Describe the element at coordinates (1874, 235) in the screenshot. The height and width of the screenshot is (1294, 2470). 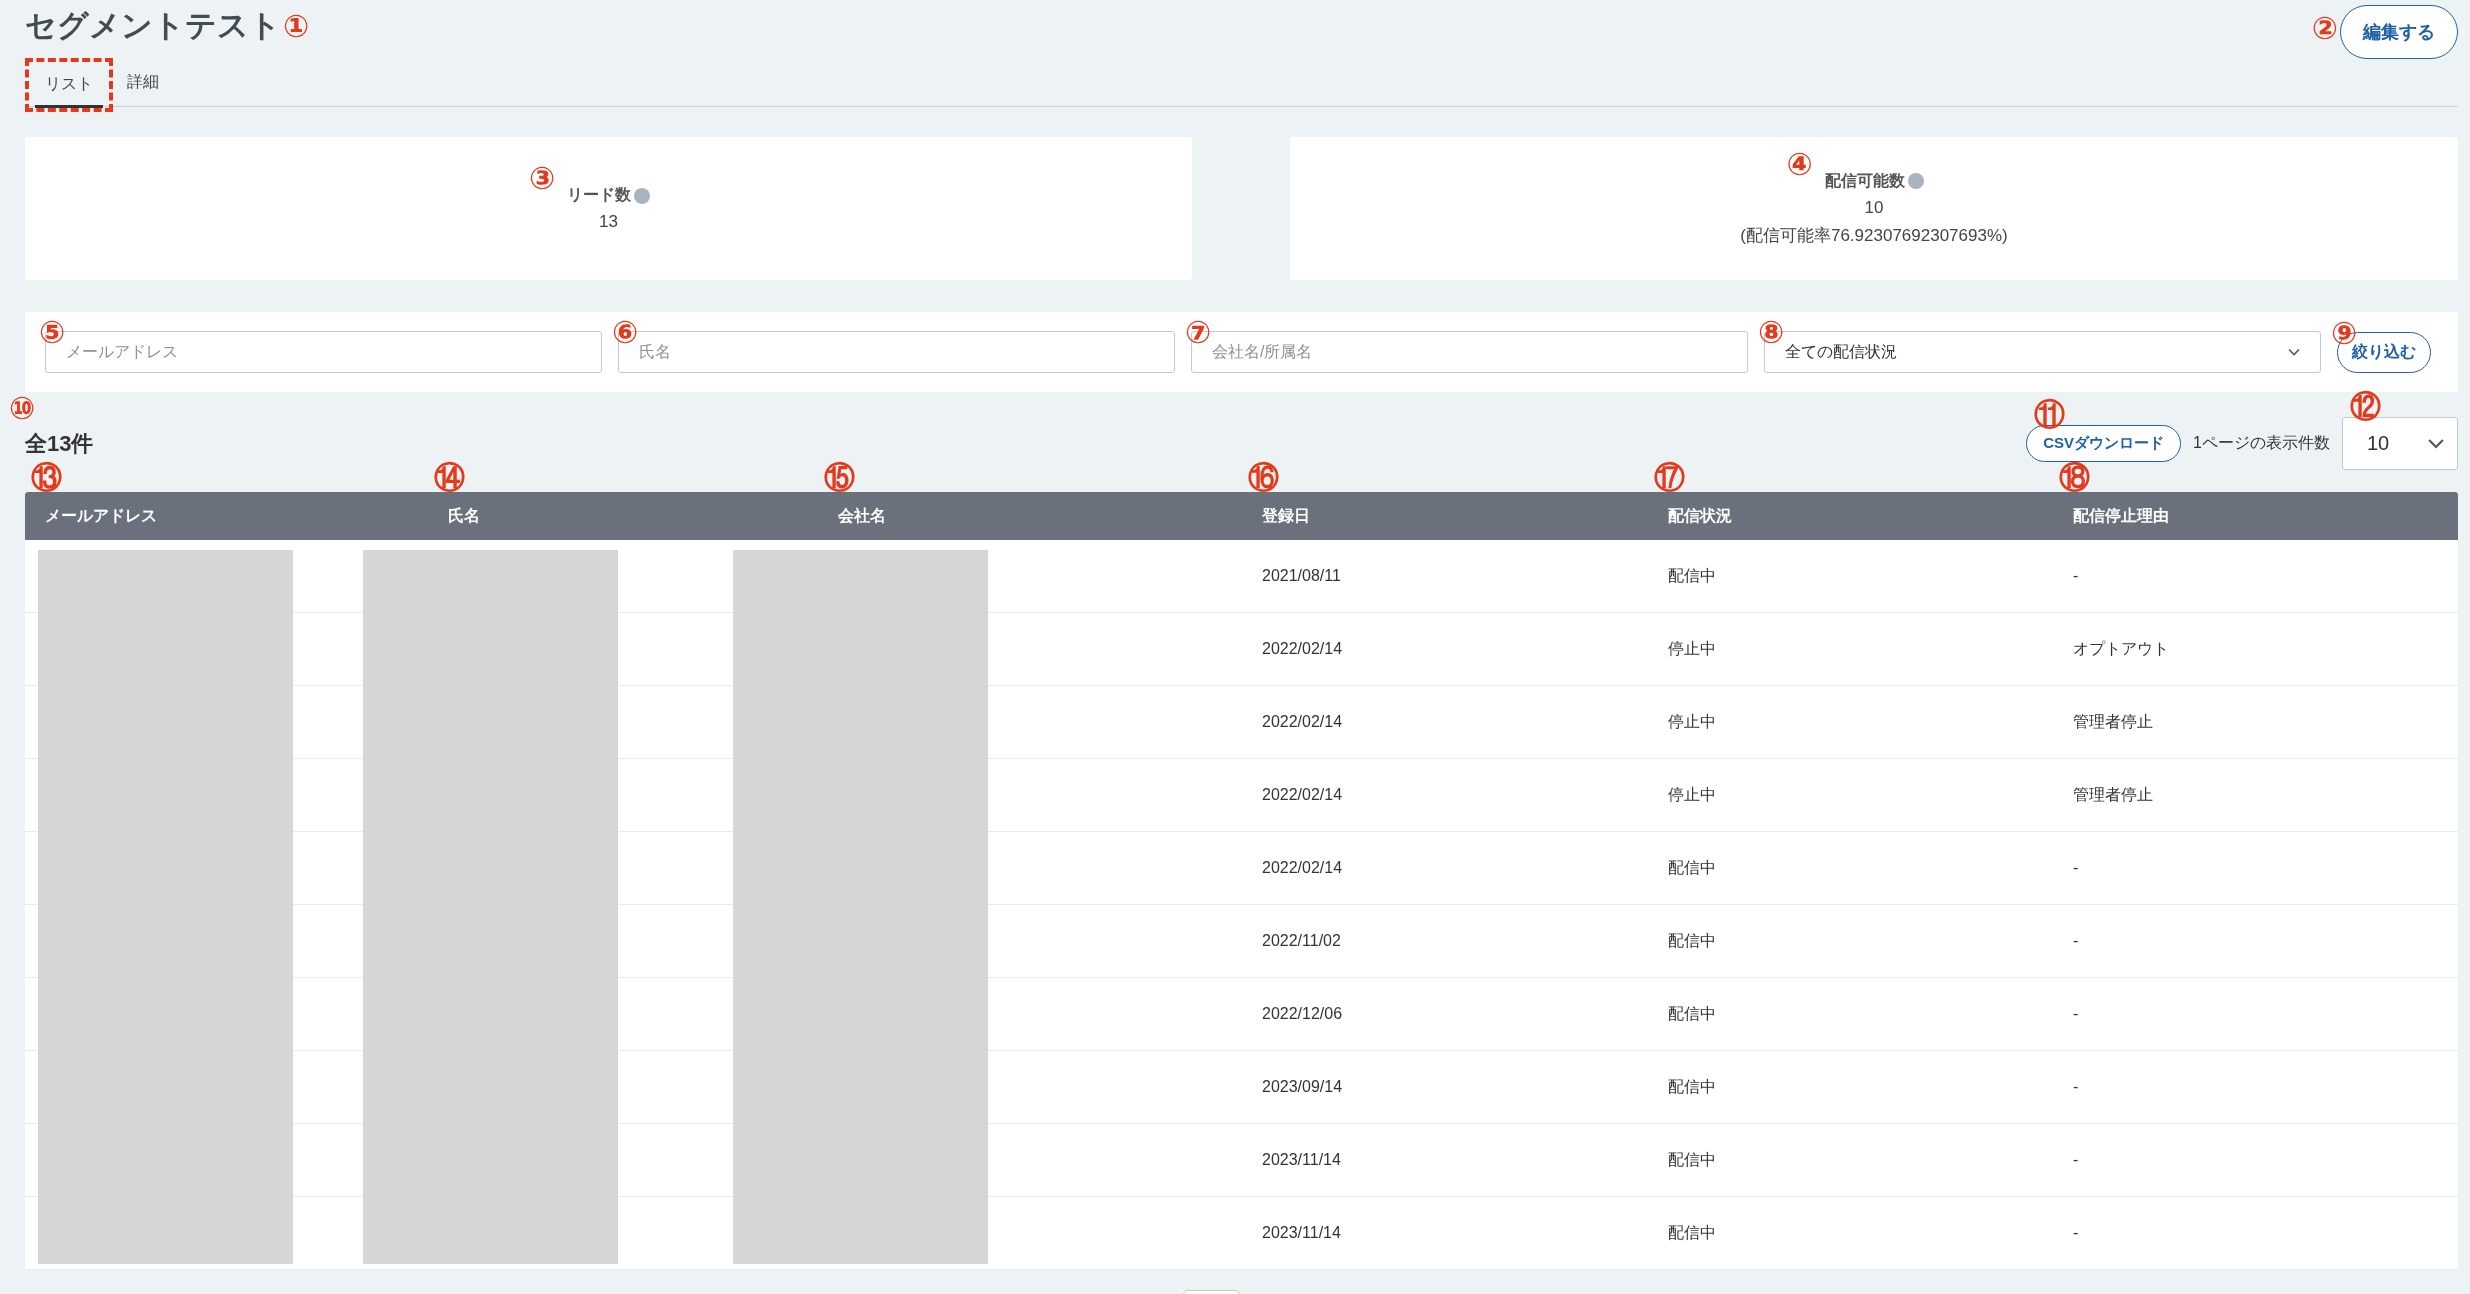
I see `stat-note: (配信可能率76.92307692307693%)` at that location.